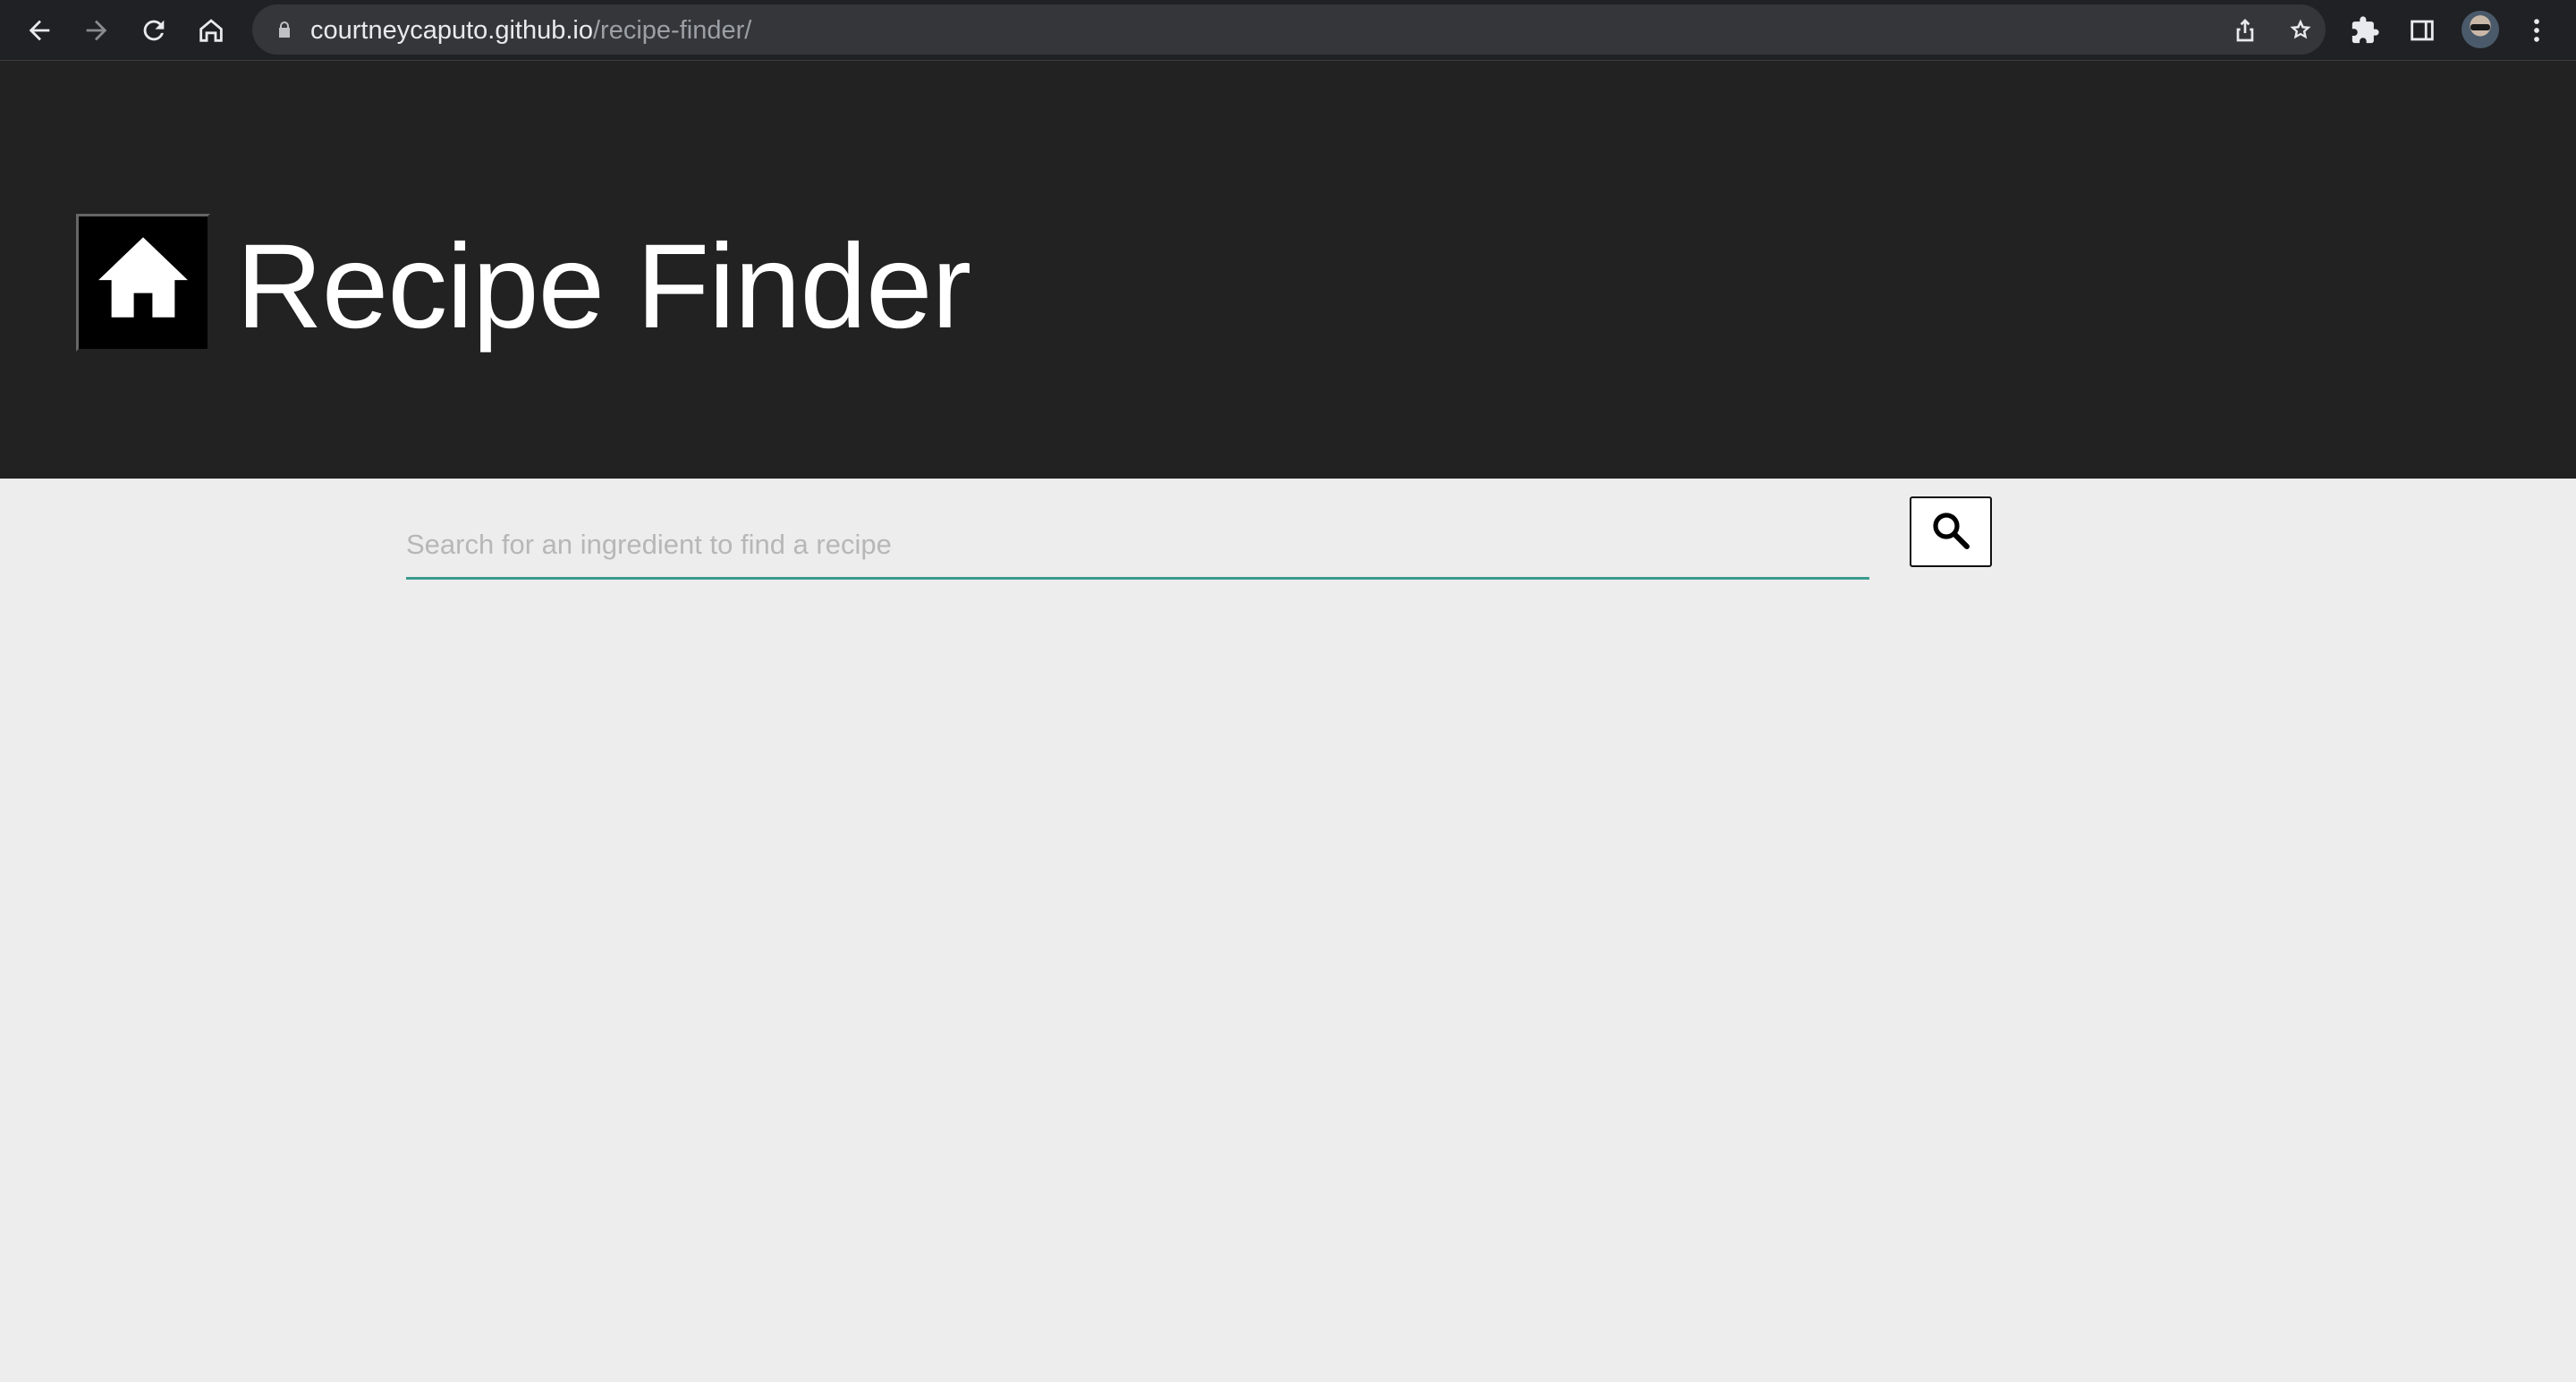 This screenshot has height=1382, width=2576. I want to click on side-panel-icon, so click(2422, 31).